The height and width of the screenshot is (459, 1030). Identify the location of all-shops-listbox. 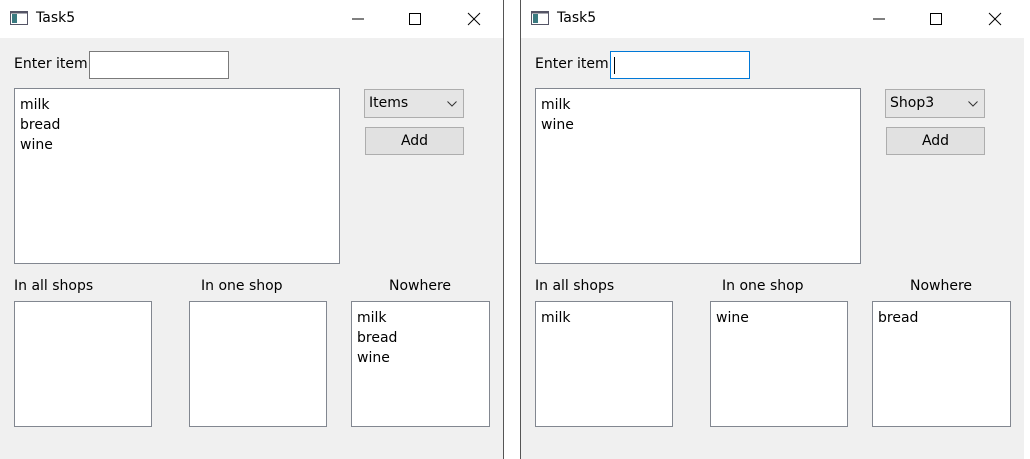
(83, 364).